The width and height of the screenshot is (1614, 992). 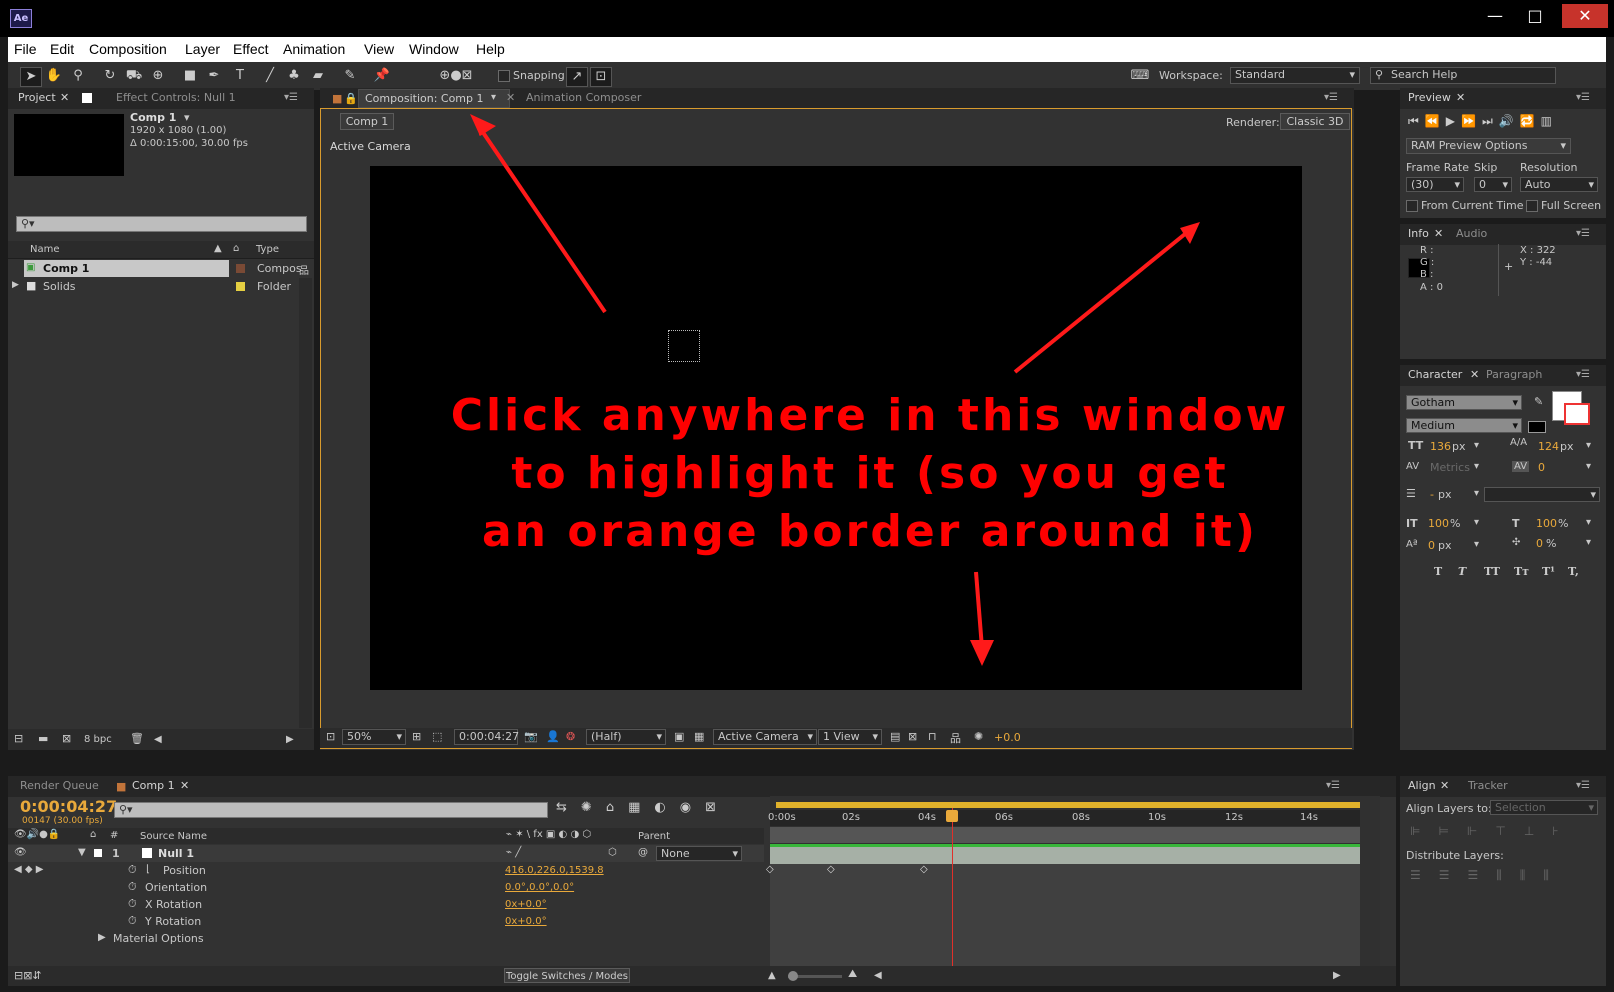 I want to click on property-group-row: ▶ Material Options, so click(x=386, y=939).